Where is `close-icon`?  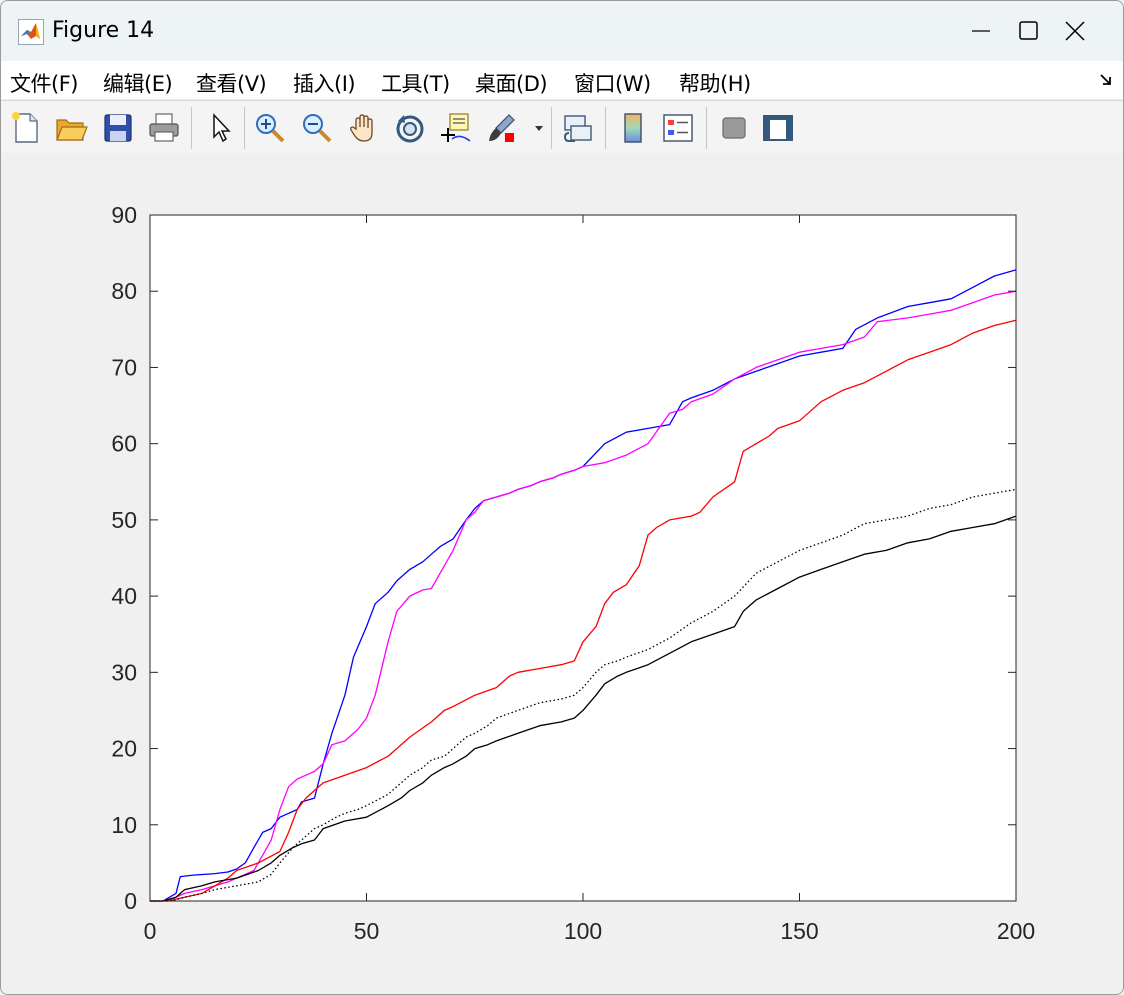 close-icon is located at coordinates (1075, 31).